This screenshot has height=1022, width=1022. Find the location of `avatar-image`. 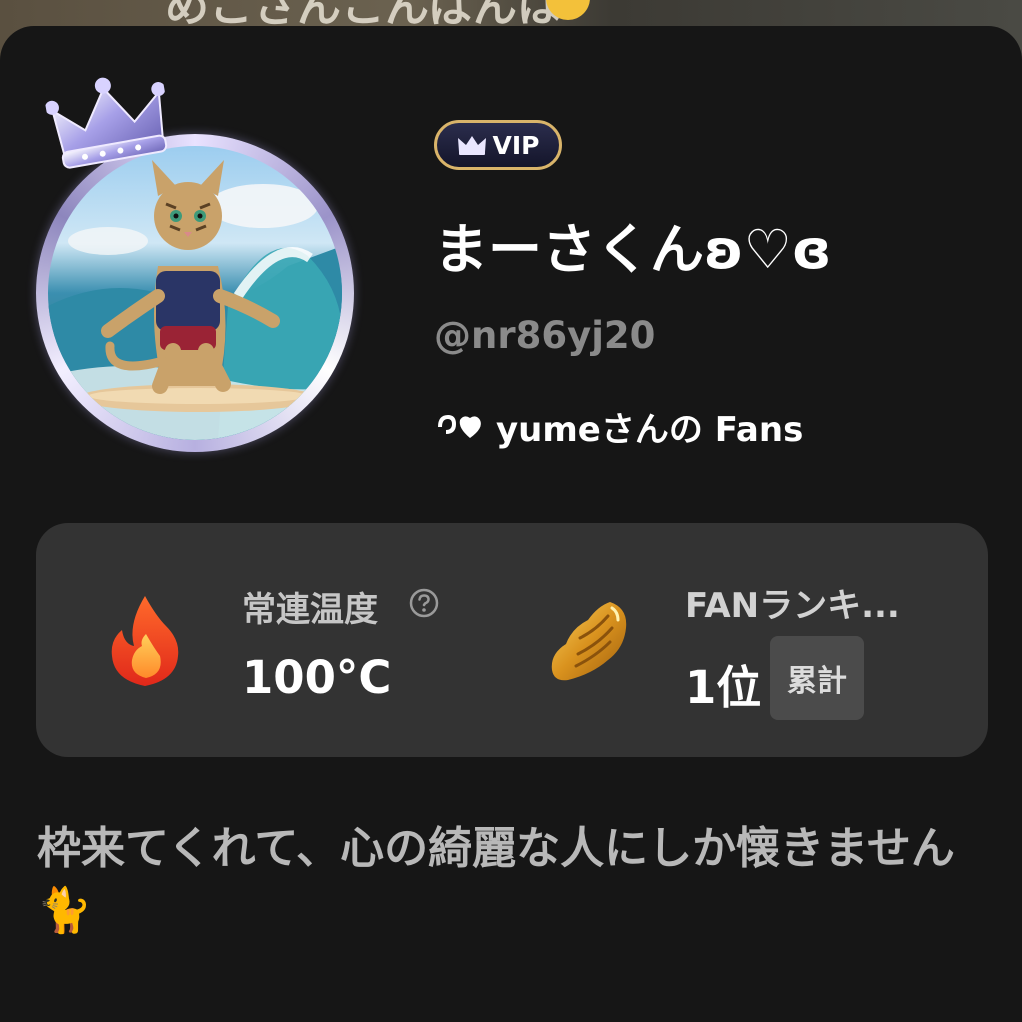

avatar-image is located at coordinates (195, 293).